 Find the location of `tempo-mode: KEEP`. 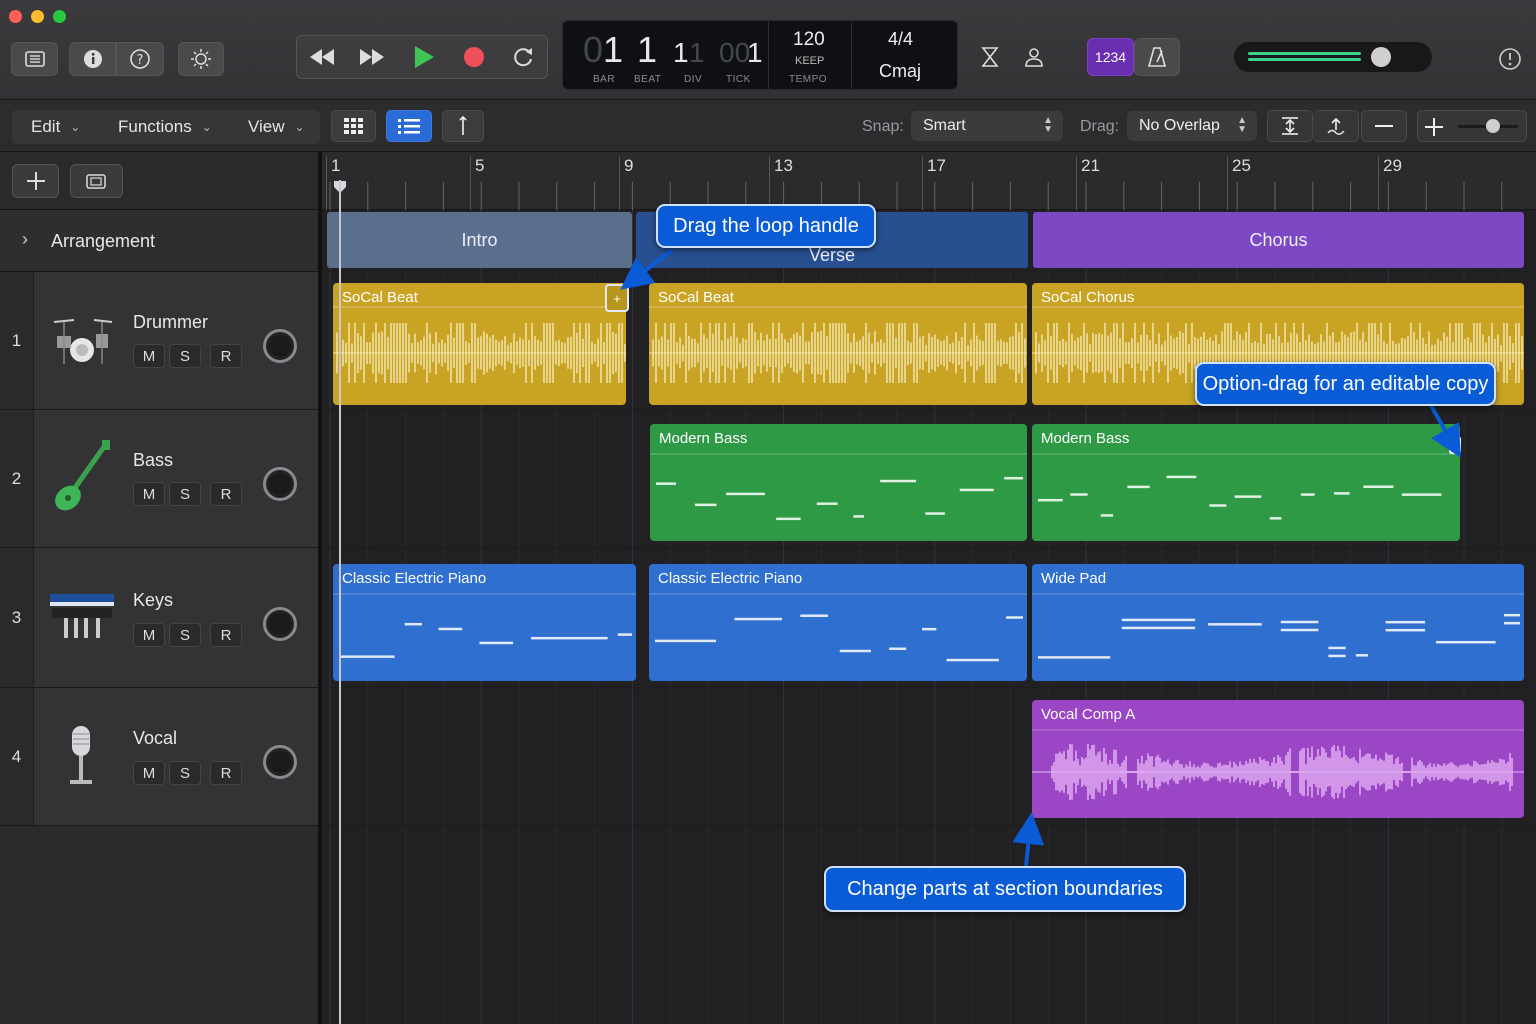

tempo-mode: KEEP is located at coordinates (810, 61).